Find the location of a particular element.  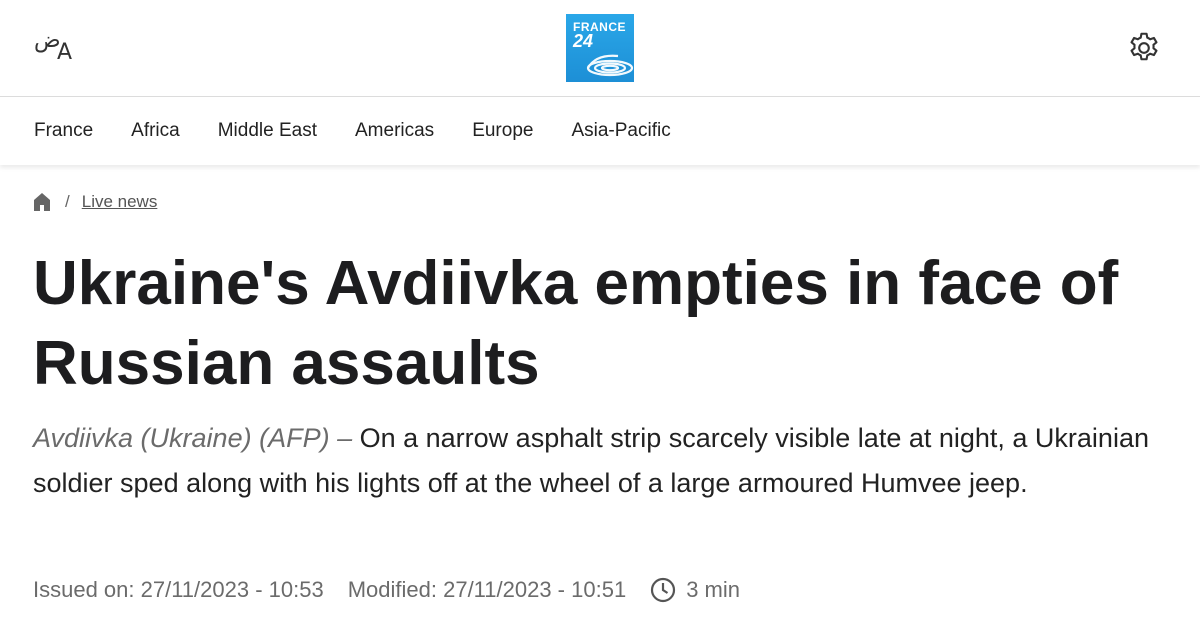

clock-icon is located at coordinates (663, 590).